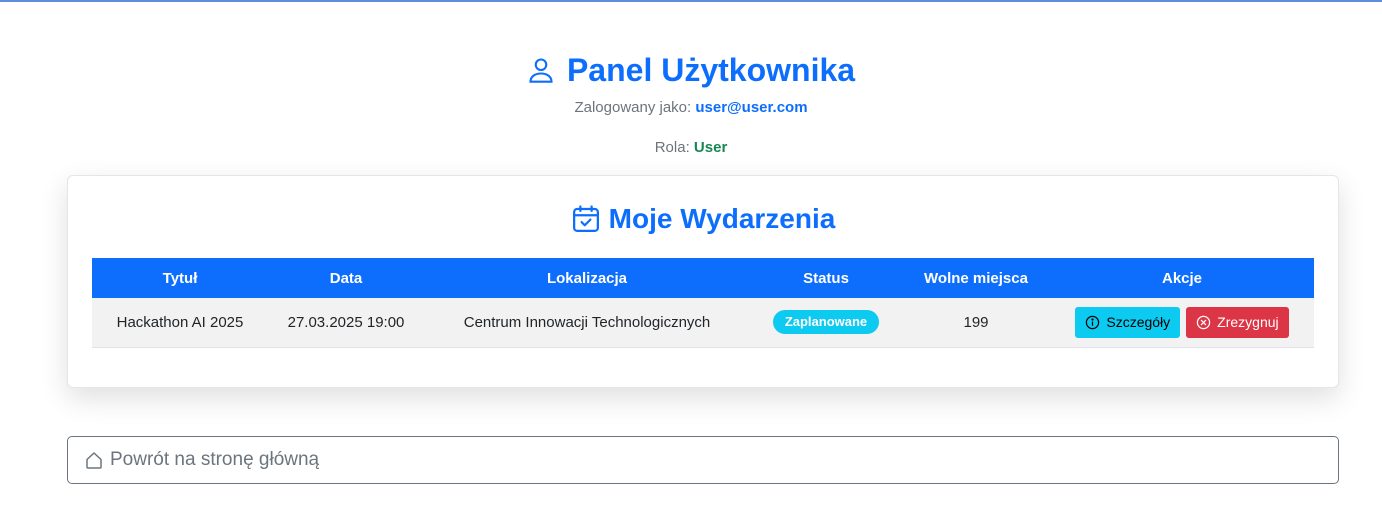 The width and height of the screenshot is (1382, 513). What do you see at coordinates (585, 218) in the screenshot?
I see `calendar-check-icon` at bounding box center [585, 218].